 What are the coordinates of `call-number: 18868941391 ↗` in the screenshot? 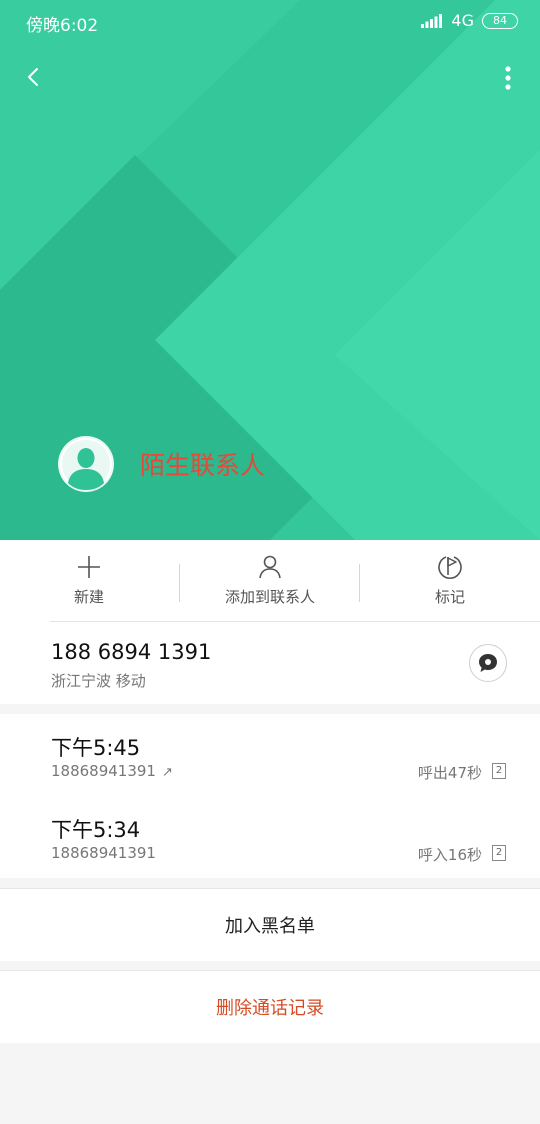 It's located at (112, 771).